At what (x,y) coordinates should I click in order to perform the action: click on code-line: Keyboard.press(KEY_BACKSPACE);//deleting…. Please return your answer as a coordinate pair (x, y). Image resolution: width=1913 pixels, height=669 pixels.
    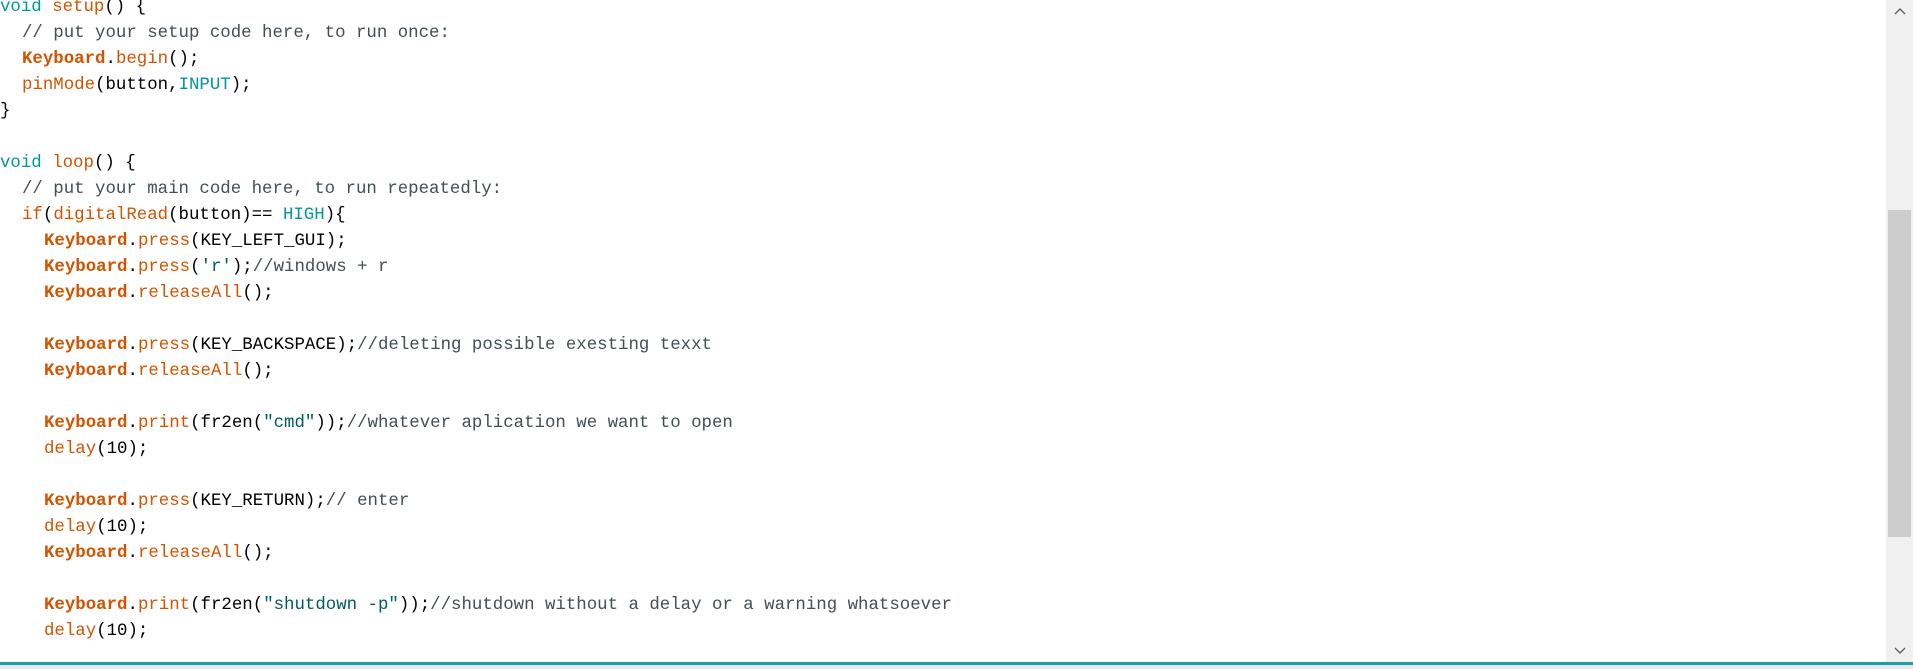
    Looking at the image, I should click on (378, 346).